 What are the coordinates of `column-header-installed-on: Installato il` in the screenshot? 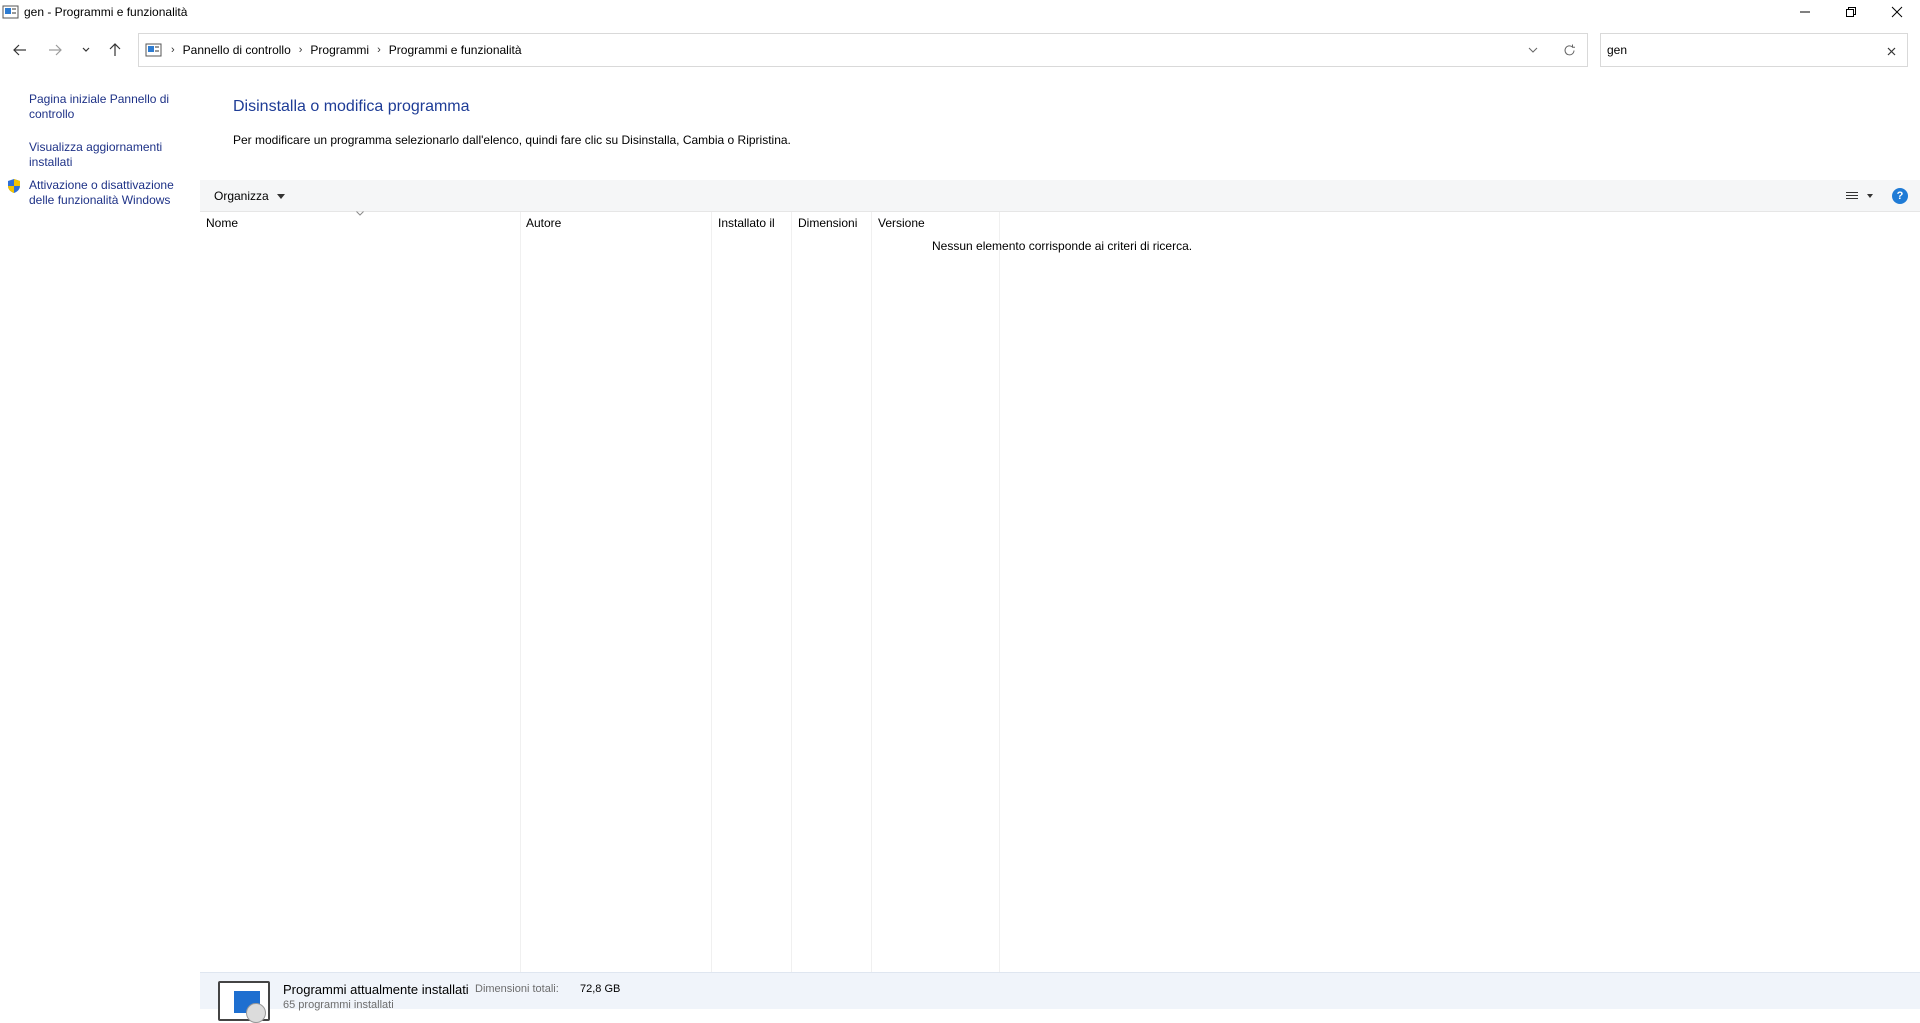 It's located at (752, 223).